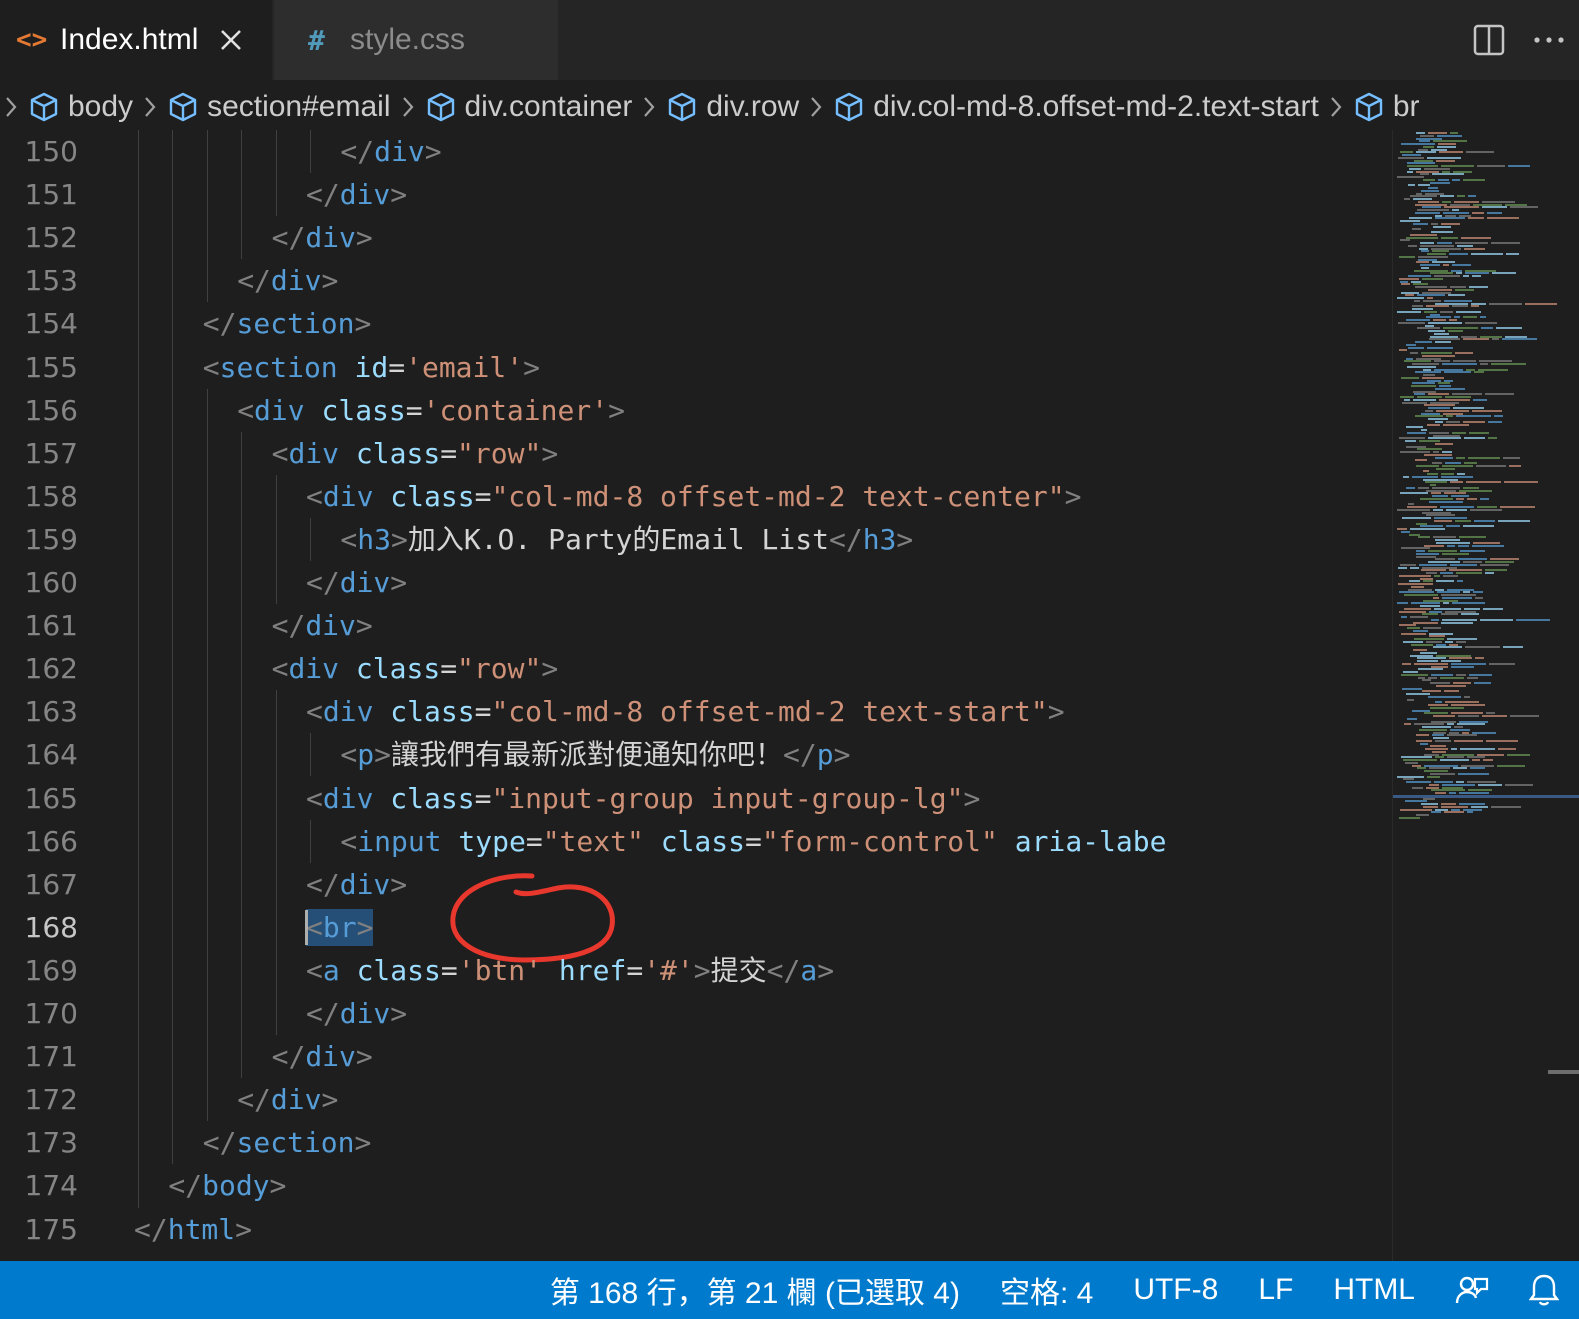 Image resolution: width=1579 pixels, height=1319 pixels. I want to click on breadcrumb-item: br, so click(1386, 107).